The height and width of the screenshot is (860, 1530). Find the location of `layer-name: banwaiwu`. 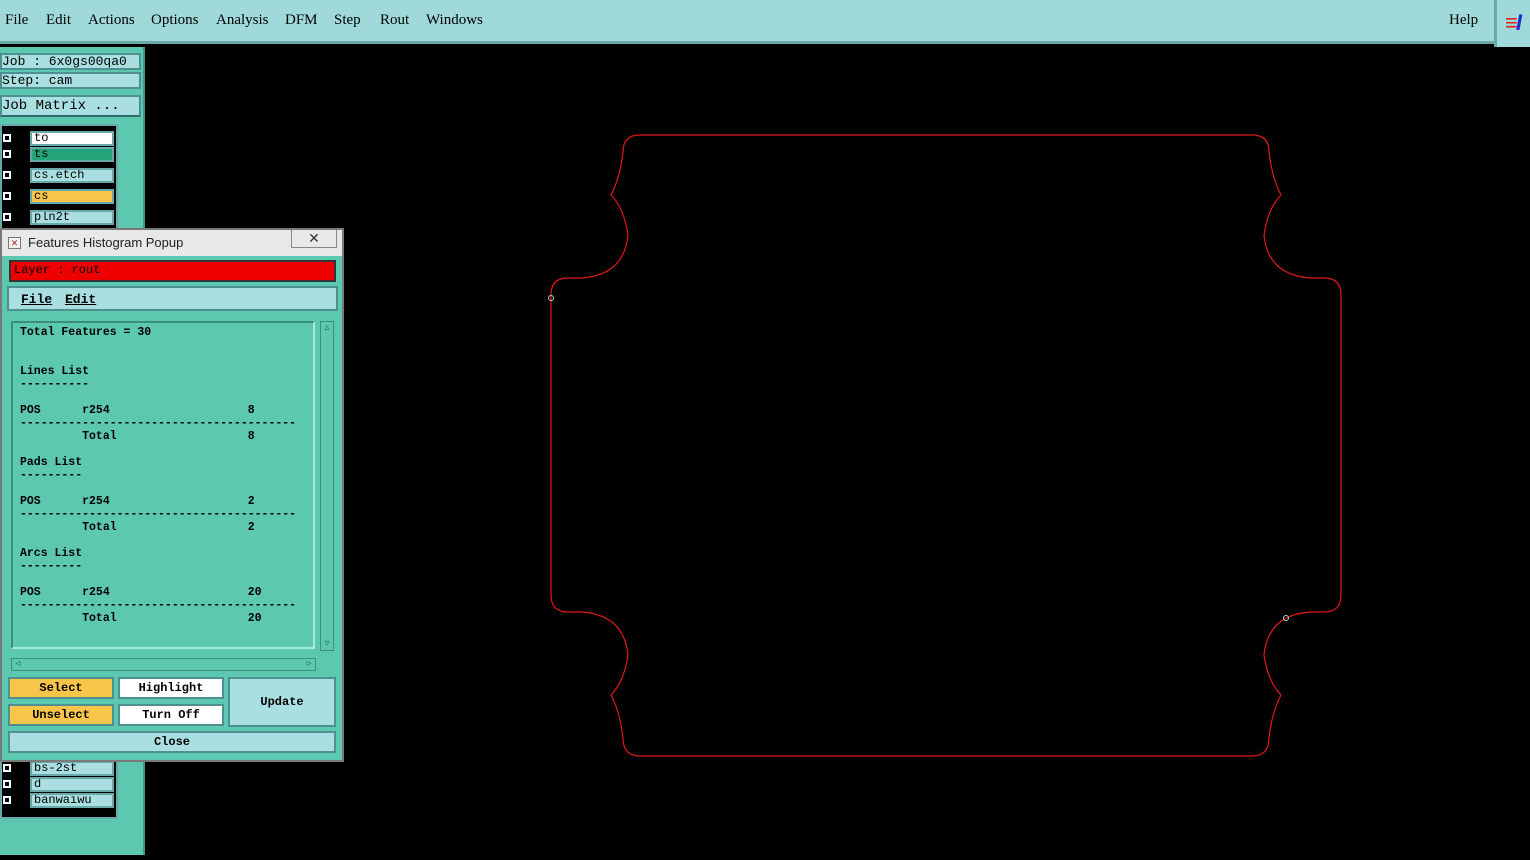

layer-name: banwaiwu is located at coordinates (72, 800).